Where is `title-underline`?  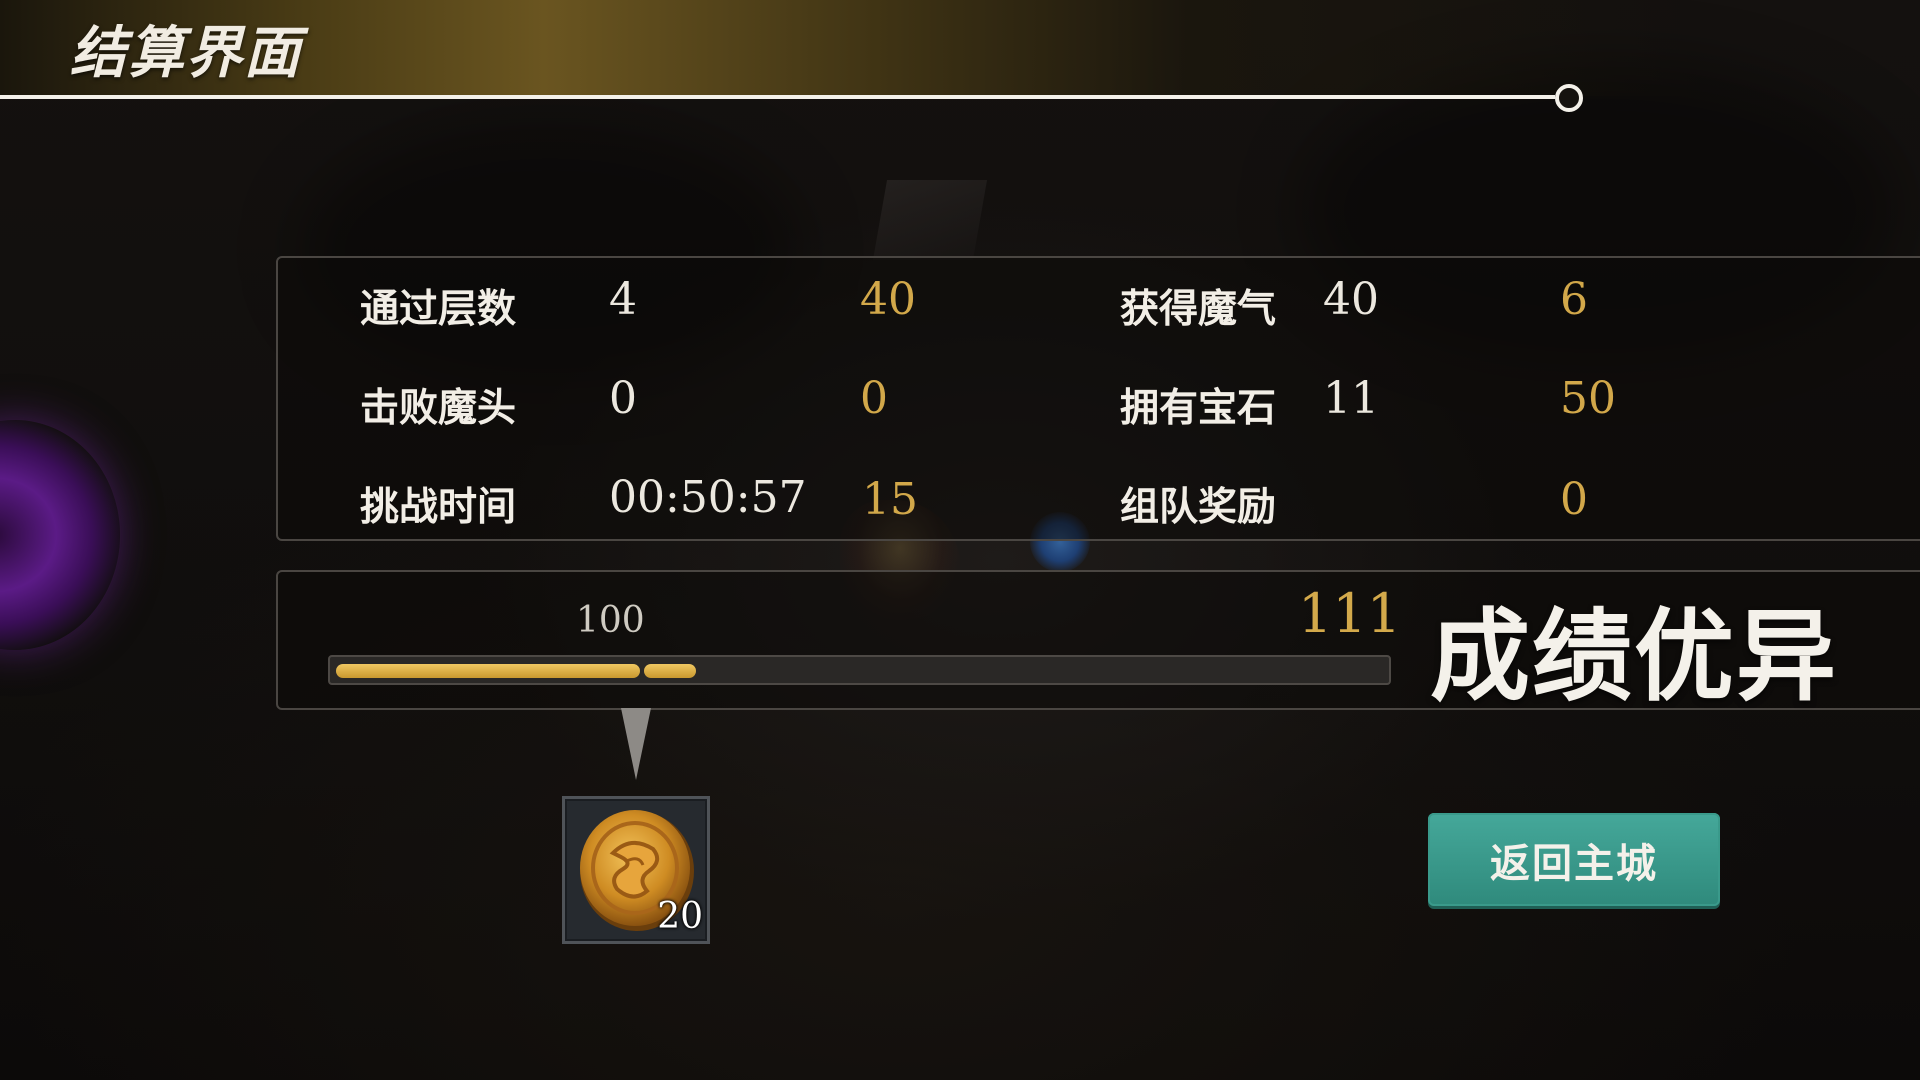 title-underline is located at coordinates (777, 97).